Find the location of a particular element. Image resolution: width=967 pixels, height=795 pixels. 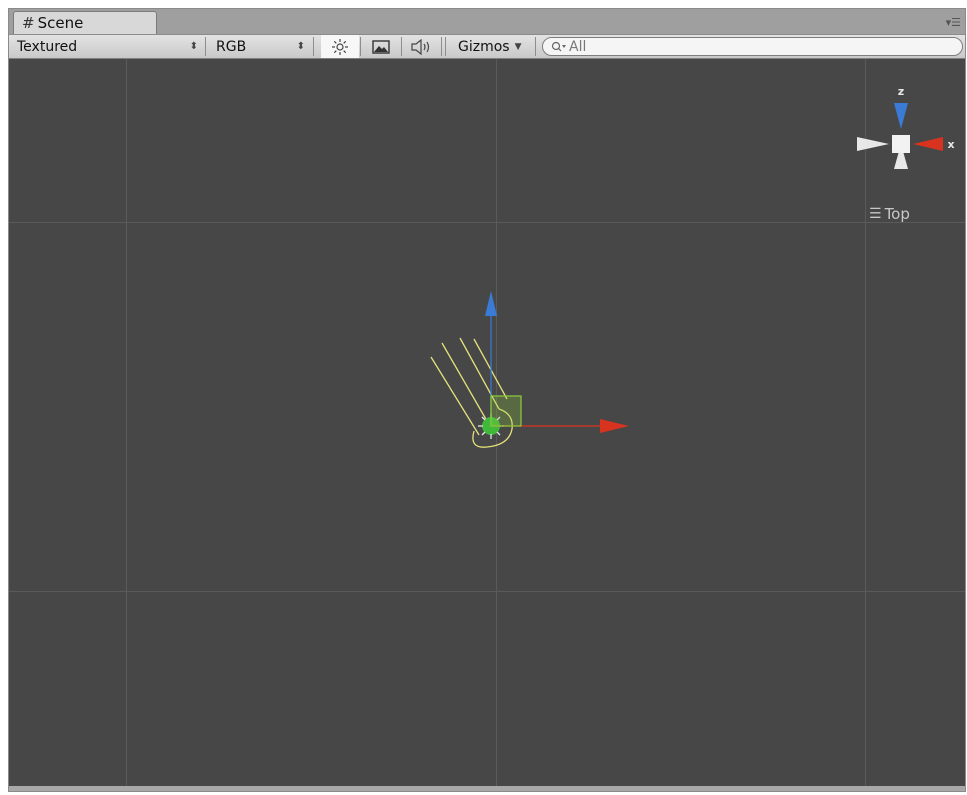

image-icon is located at coordinates (381, 46).